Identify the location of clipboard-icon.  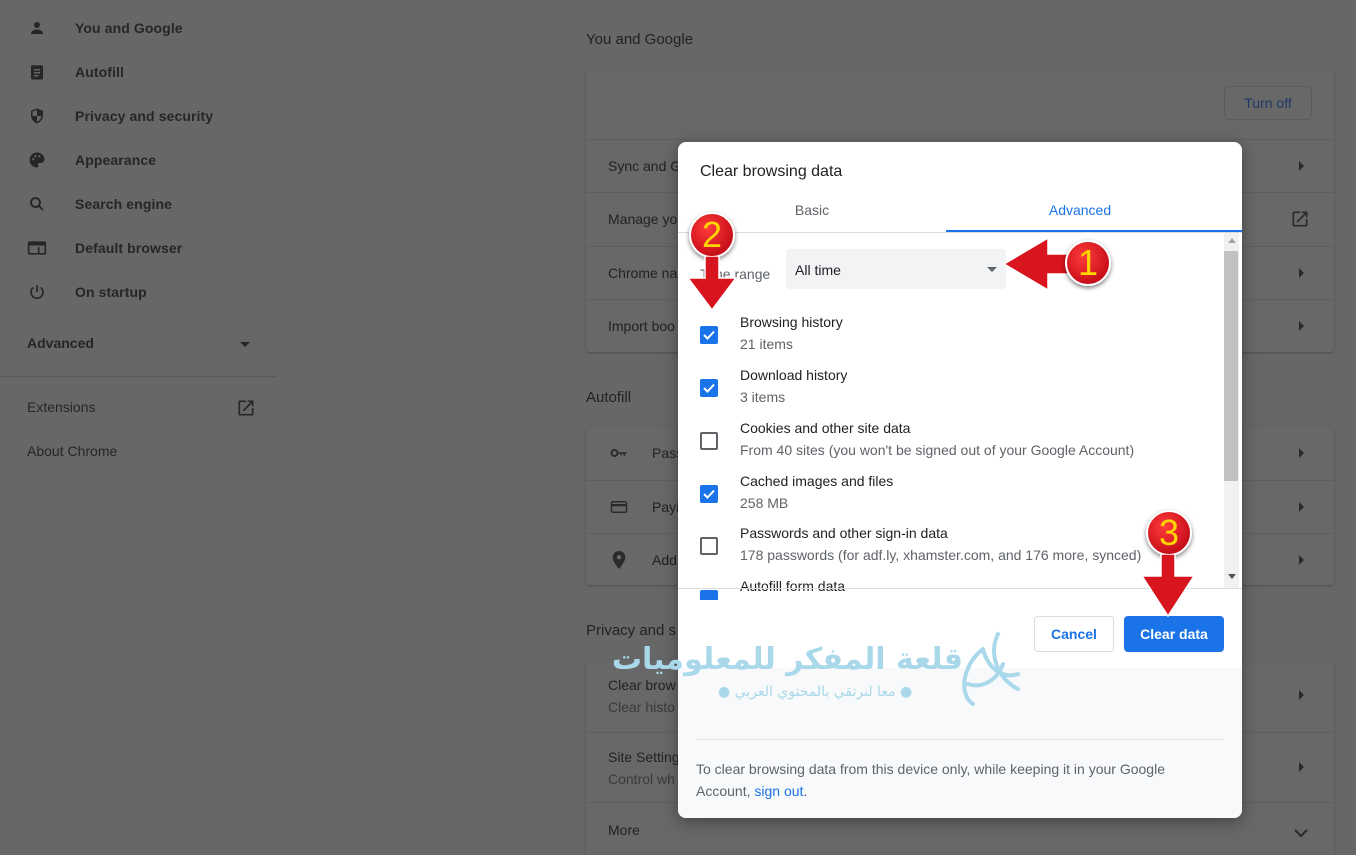
(37, 72).